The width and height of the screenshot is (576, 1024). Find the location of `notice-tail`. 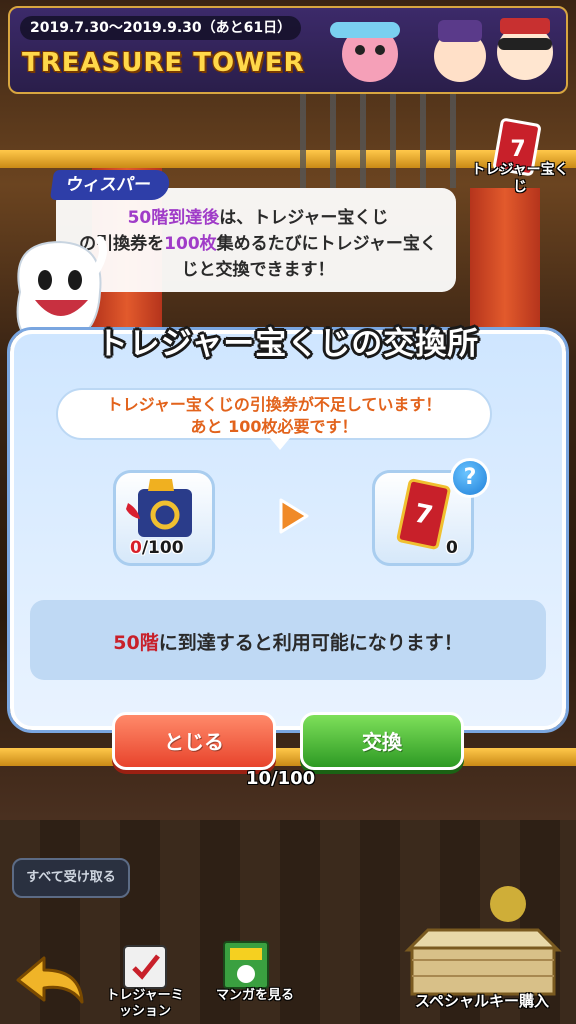

notice-tail is located at coordinates (280, 444).